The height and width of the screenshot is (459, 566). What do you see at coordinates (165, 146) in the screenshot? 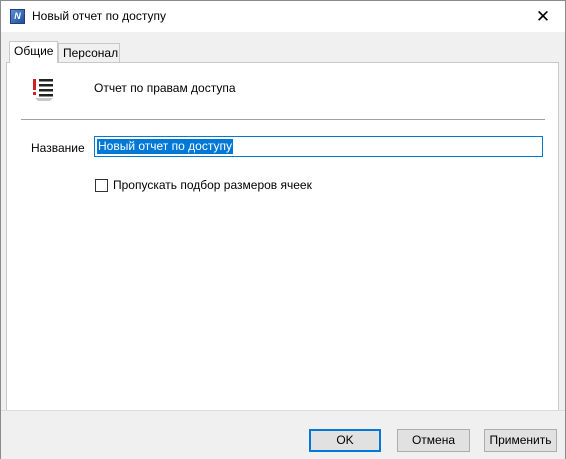
I see `report-name-value: Новый отчет по доступу` at bounding box center [165, 146].